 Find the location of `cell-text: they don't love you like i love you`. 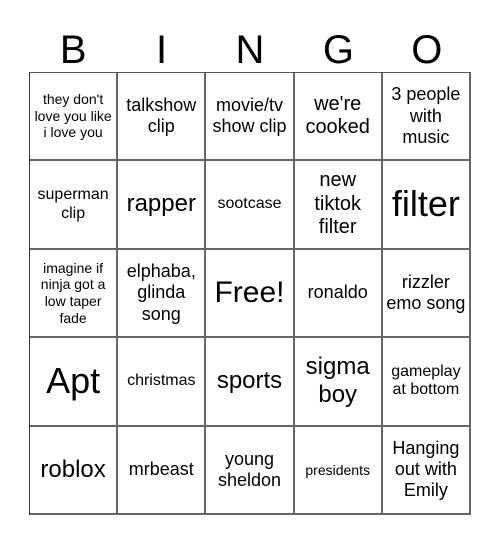

cell-text: they don't love you like i love you is located at coordinates (73, 116).